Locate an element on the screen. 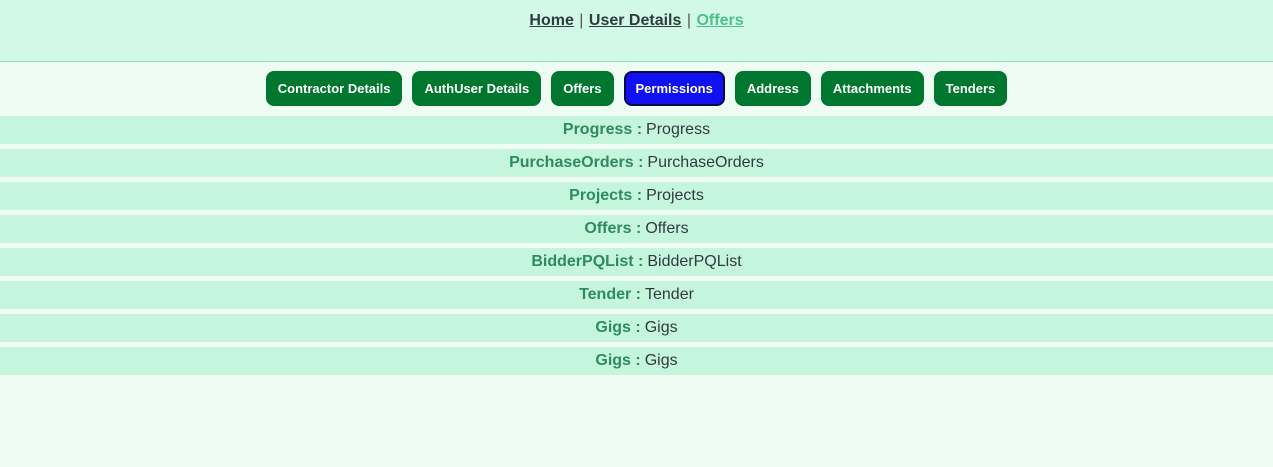 The image size is (1273, 467). breadcrumb-user-details-link: User Details is located at coordinates (635, 20).